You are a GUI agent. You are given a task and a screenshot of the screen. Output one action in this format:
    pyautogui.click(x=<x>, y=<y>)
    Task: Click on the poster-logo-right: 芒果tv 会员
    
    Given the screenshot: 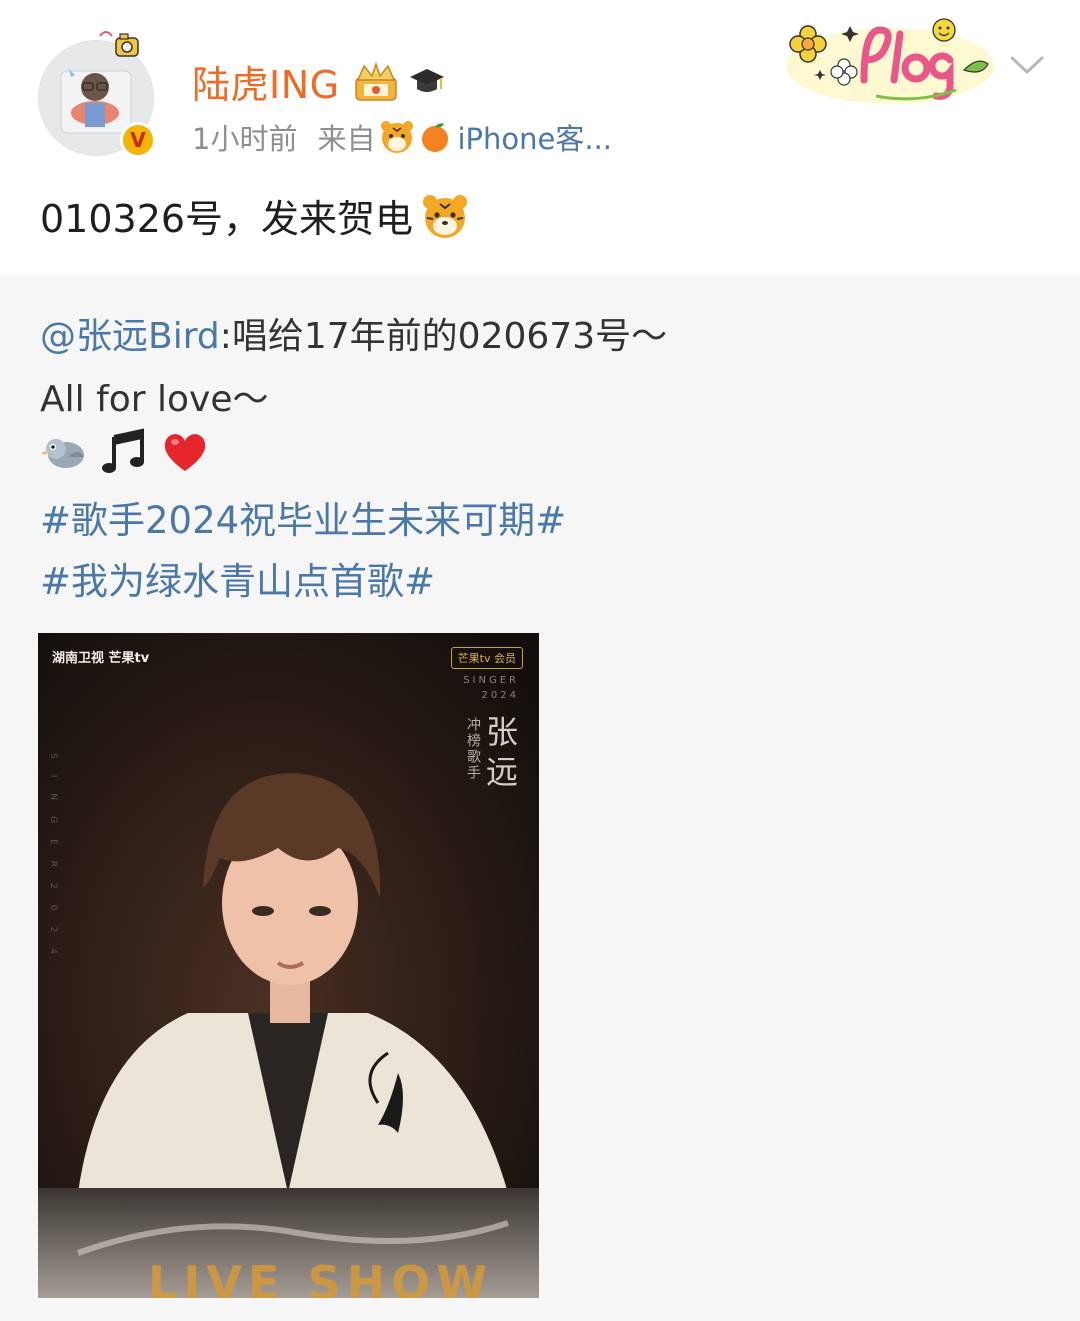 What is the action you would take?
    pyautogui.click(x=486, y=658)
    